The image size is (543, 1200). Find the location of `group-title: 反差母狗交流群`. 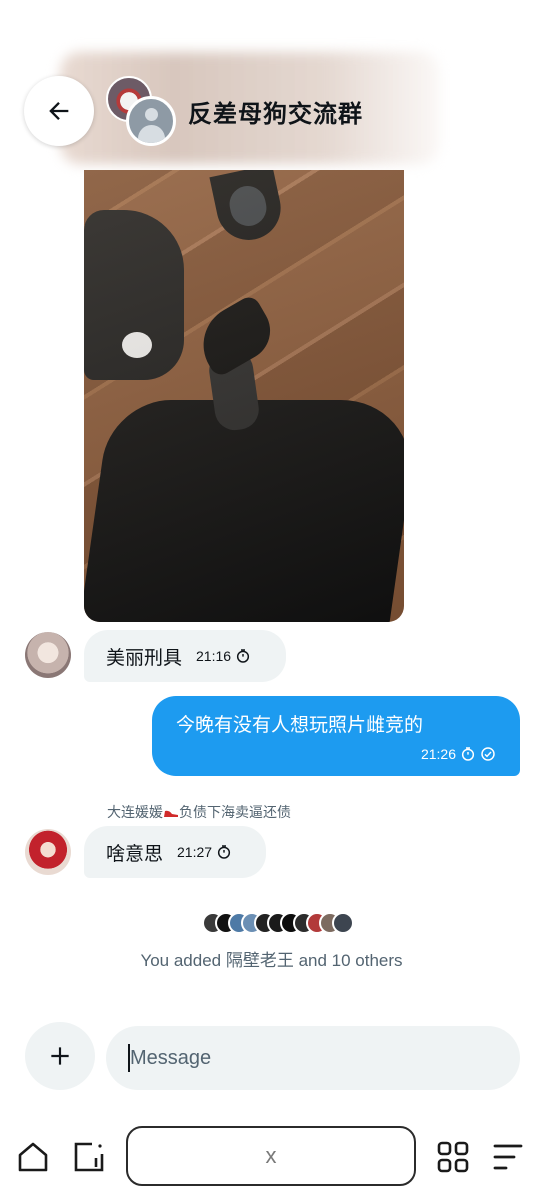

group-title: 反差母狗交流群 is located at coordinates (275, 111).